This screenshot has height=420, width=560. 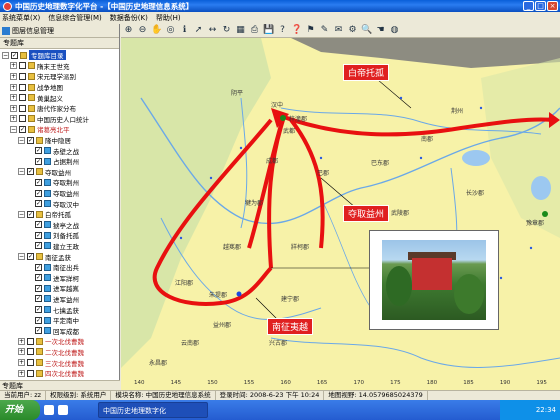 I want to click on tree-node: + 三次北伐曹魏, so click(x=60, y=362).